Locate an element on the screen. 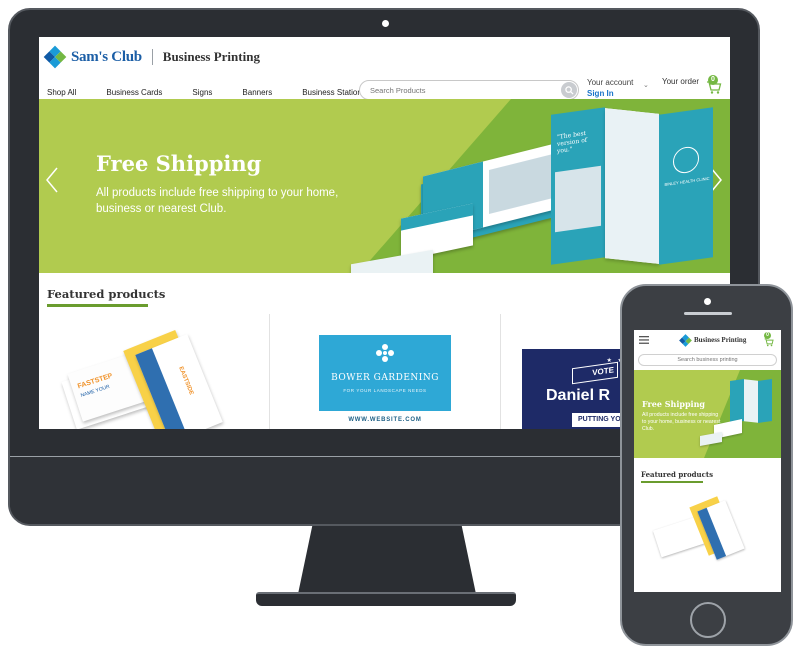 This screenshot has height=656, width=800. card-text-2: EASTSIDE is located at coordinates (186, 380).